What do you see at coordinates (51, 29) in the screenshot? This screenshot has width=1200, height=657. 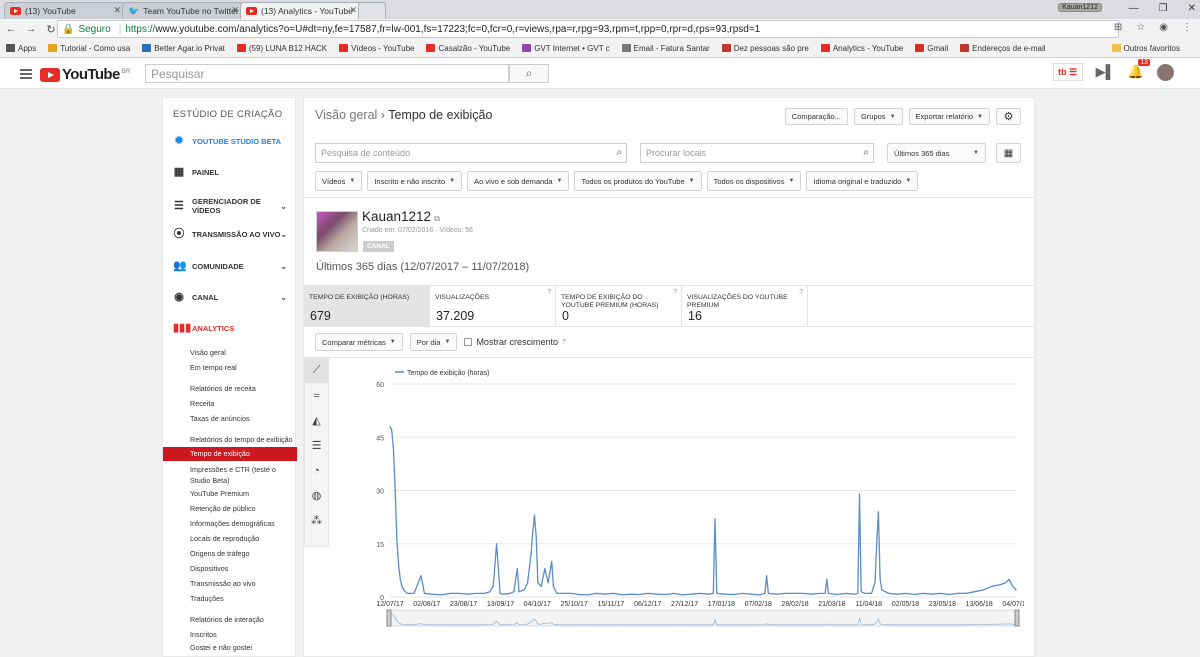 I see `reload-icon: ↻` at bounding box center [51, 29].